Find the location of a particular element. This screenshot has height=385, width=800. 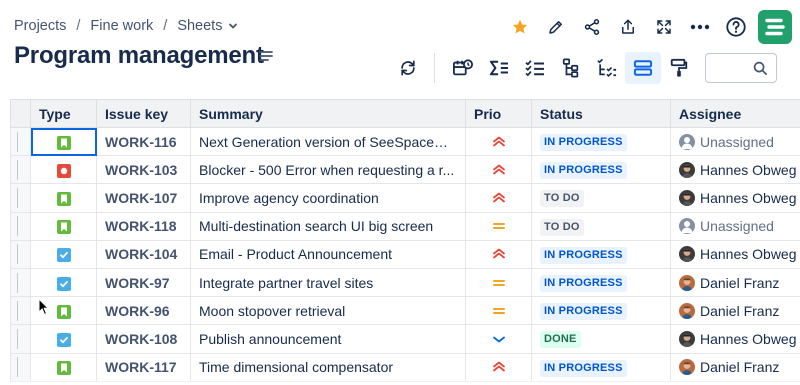

summary-cell: Multi-destination search UI big screen is located at coordinates (328, 226).